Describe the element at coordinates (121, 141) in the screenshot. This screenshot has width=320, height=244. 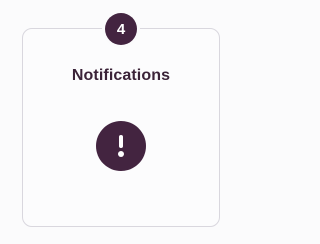
I see `exclamation-bar` at that location.